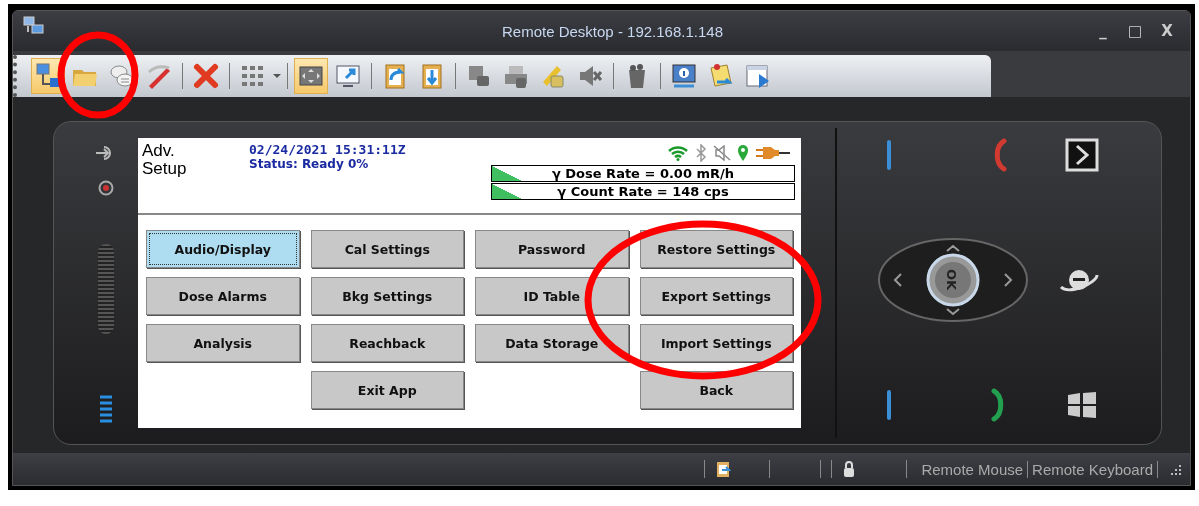  Describe the element at coordinates (1082, 155) in the screenshot. I see `chevron-box-icon` at that location.